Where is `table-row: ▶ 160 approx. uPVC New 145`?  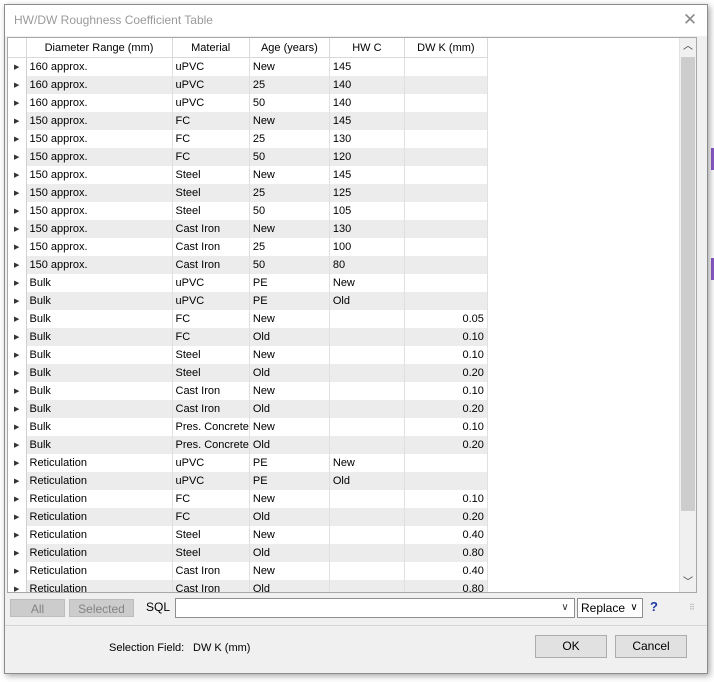 table-row: ▶ 160 approx. uPVC New 145 is located at coordinates (248, 66).